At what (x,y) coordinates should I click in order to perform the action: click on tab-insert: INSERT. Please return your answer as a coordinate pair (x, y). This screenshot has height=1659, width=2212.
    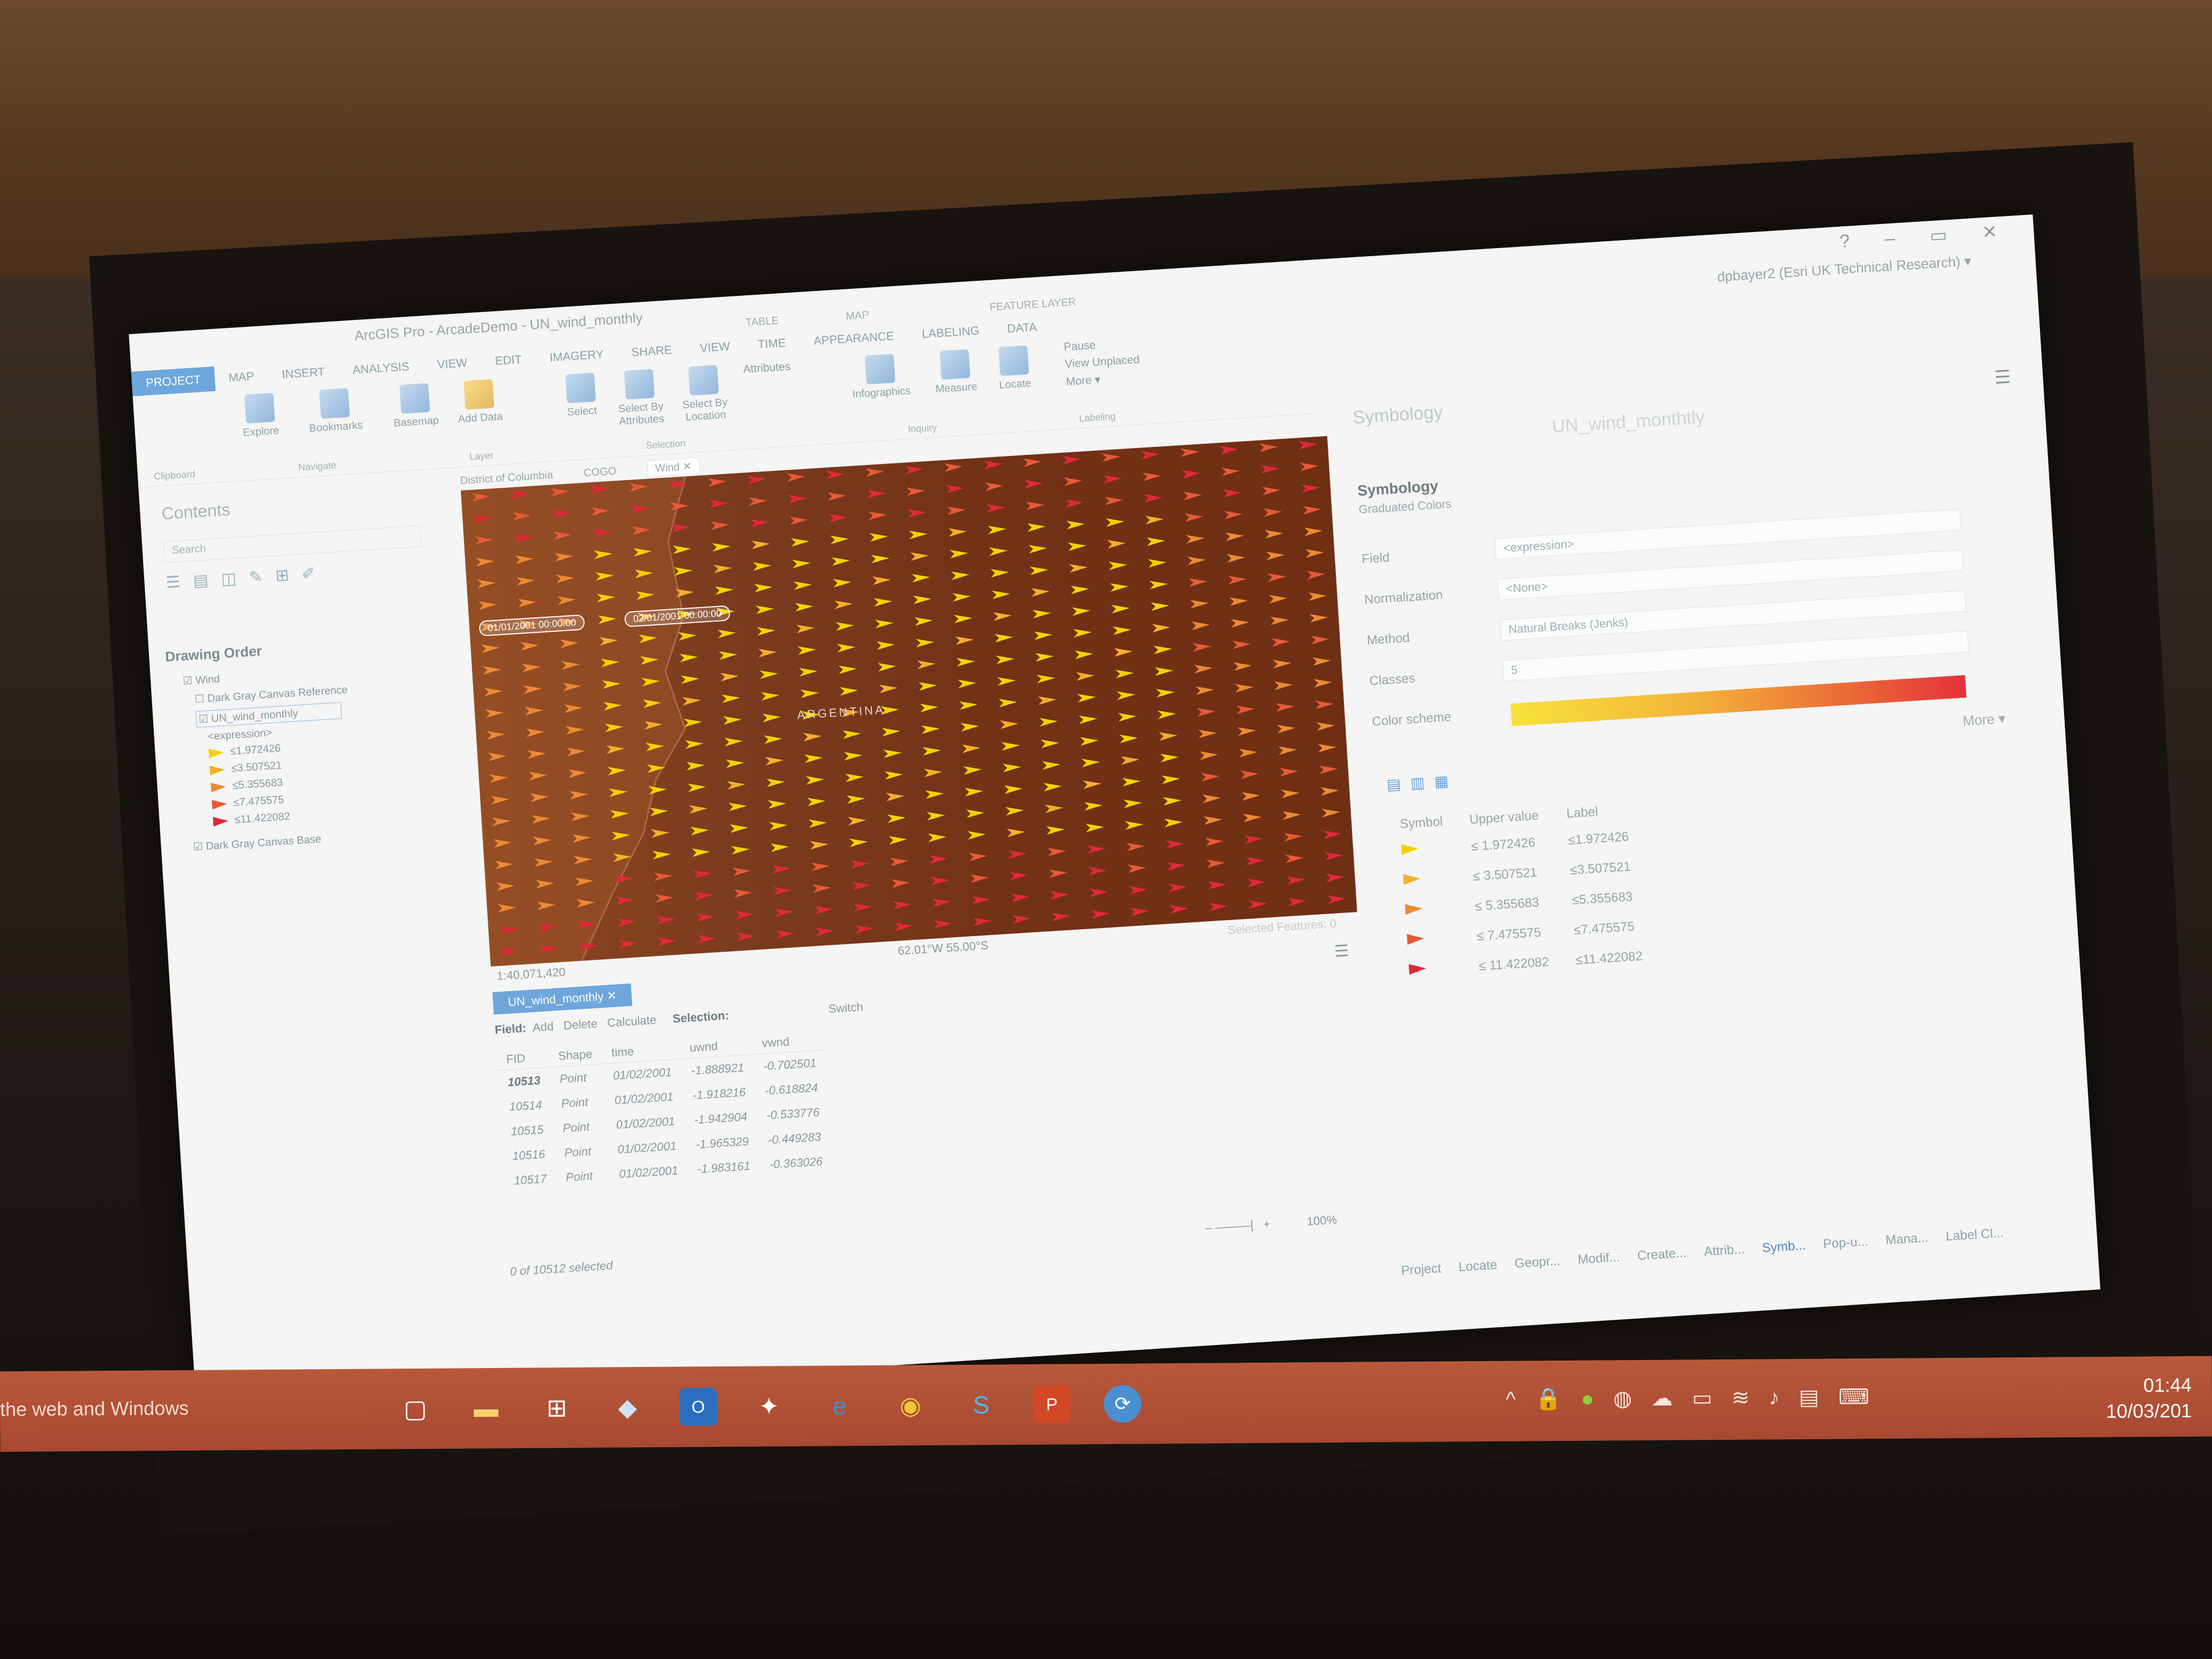
    Looking at the image, I should click on (303, 372).